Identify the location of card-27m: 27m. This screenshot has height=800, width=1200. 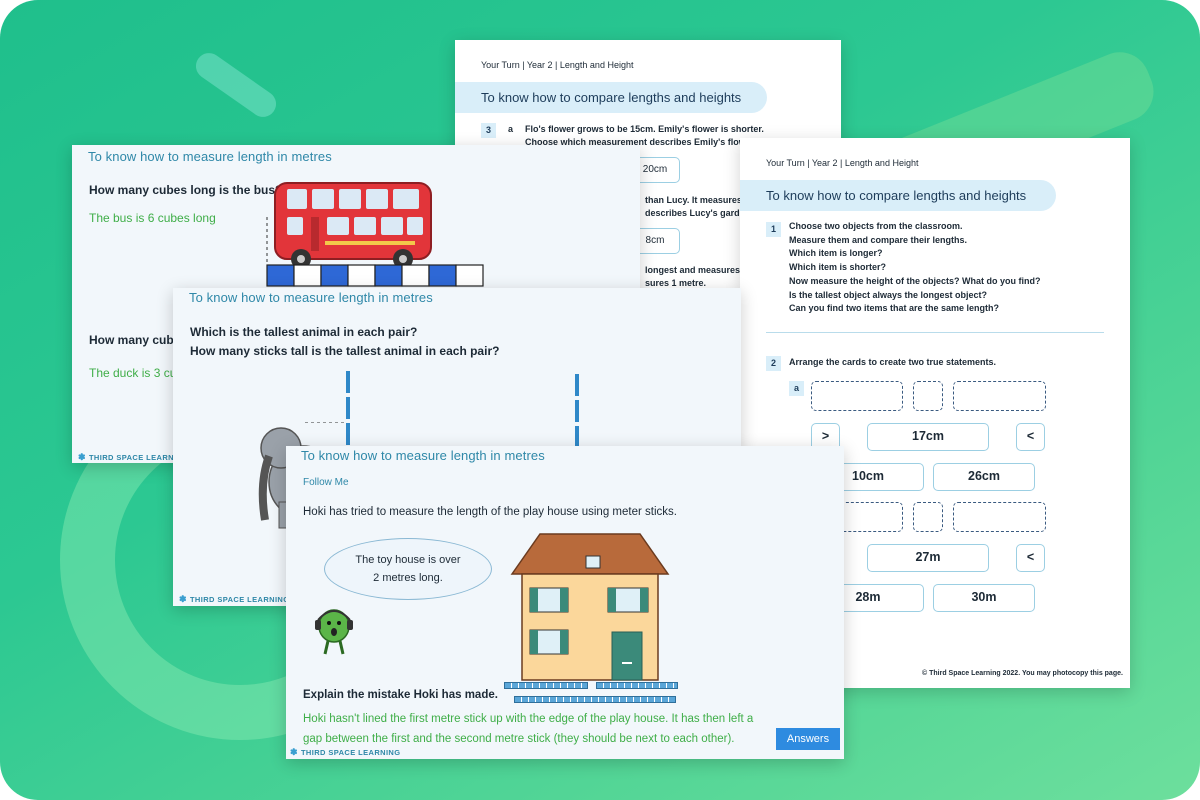
(928, 558).